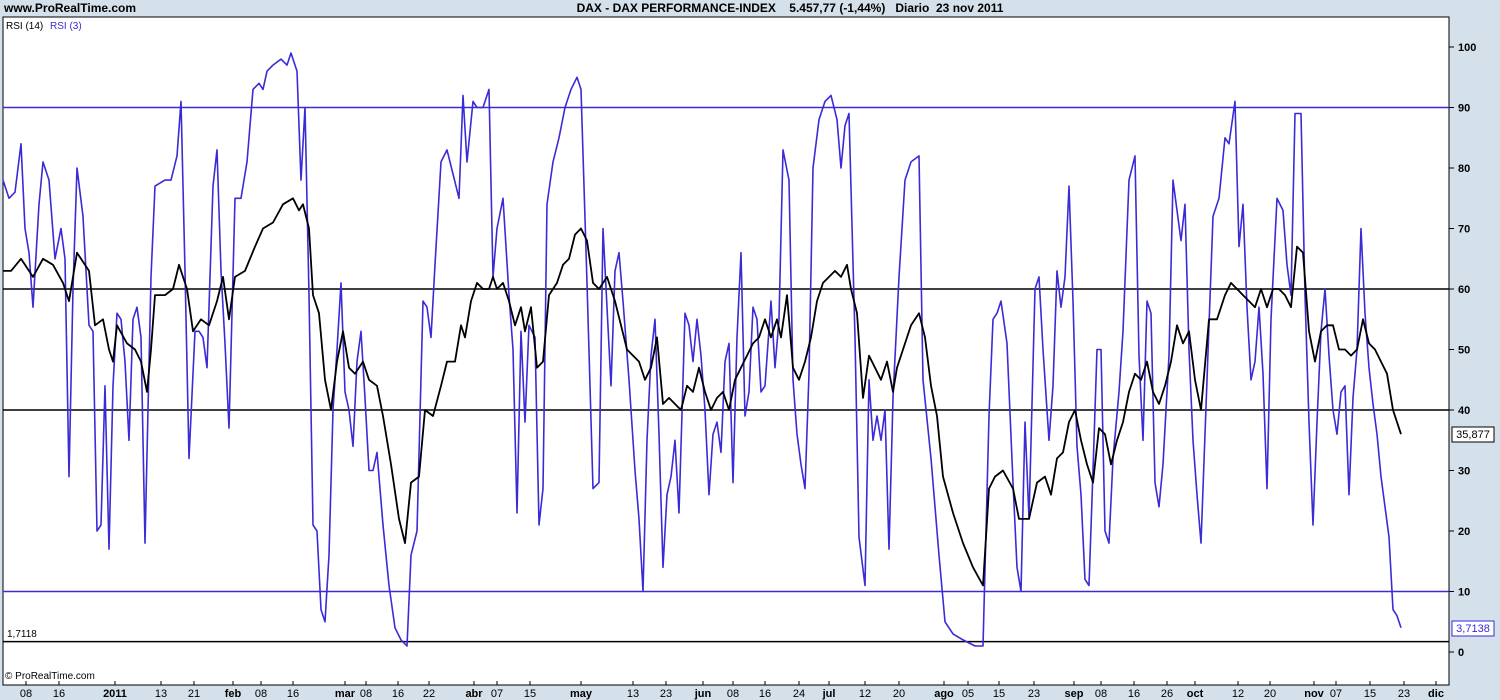 Image resolution: width=1500 pixels, height=700 pixels. Describe the element at coordinates (233, 694) in the screenshot. I see `x-tick-label: feb` at that location.